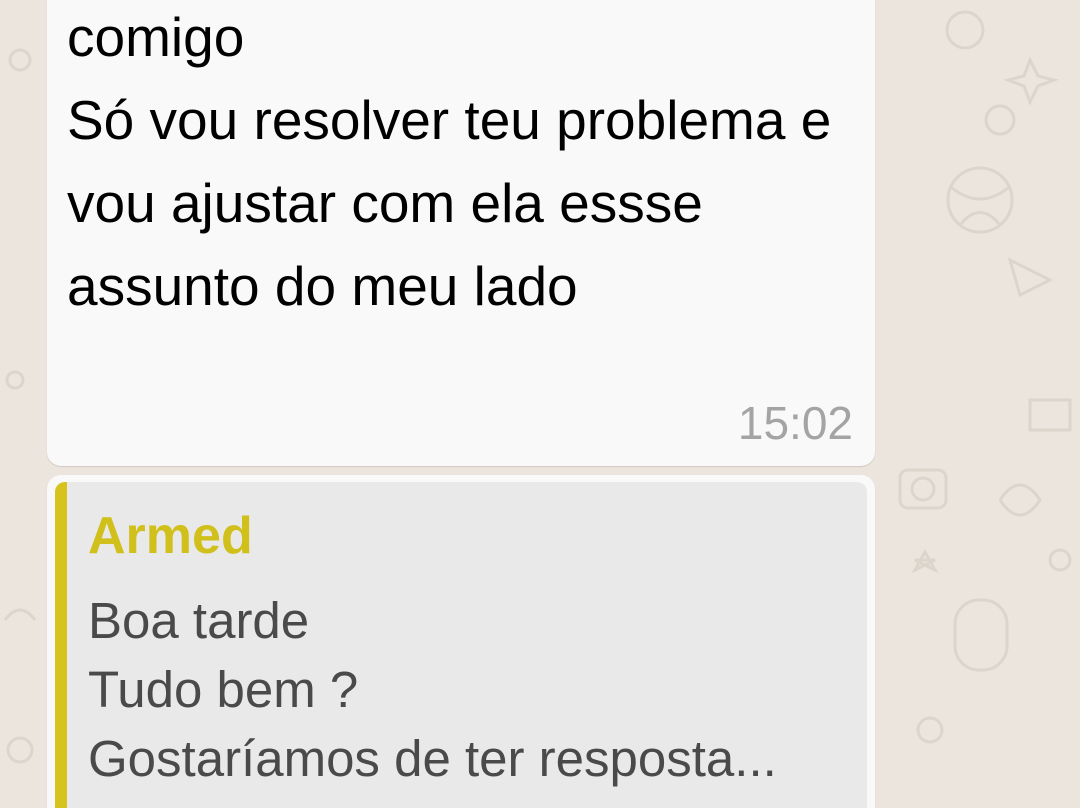 This screenshot has width=1080, height=808. Describe the element at coordinates (61, 645) in the screenshot. I see `quote-accent-bar` at that location.